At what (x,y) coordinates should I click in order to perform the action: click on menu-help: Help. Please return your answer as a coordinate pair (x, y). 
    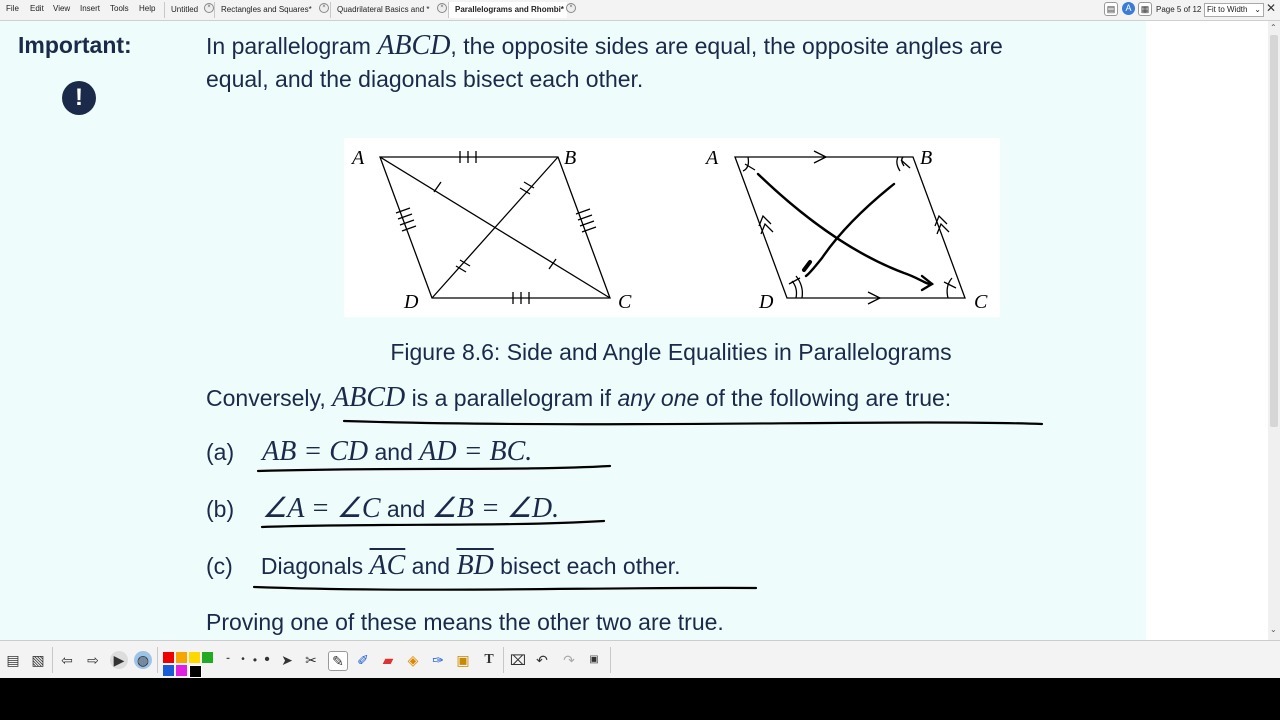
    Looking at the image, I should click on (147, 8).